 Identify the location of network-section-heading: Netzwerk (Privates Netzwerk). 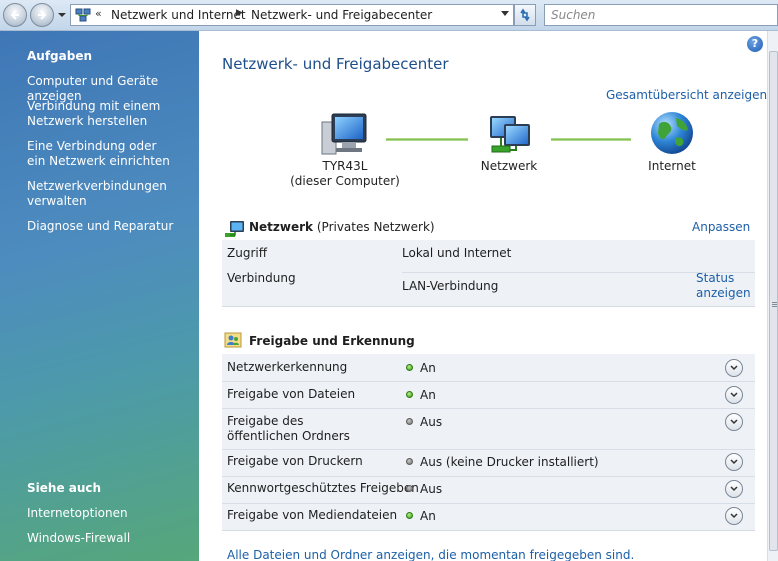
(342, 227).